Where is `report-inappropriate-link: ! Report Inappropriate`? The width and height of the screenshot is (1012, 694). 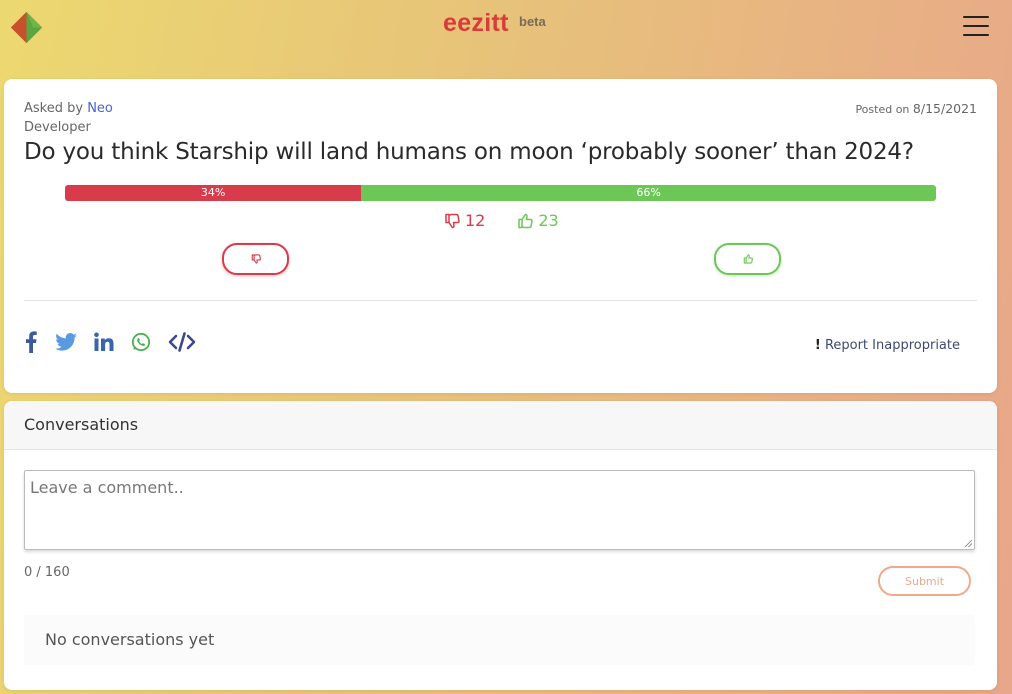
report-inappropriate-link: ! Report Inappropriate is located at coordinates (887, 345).